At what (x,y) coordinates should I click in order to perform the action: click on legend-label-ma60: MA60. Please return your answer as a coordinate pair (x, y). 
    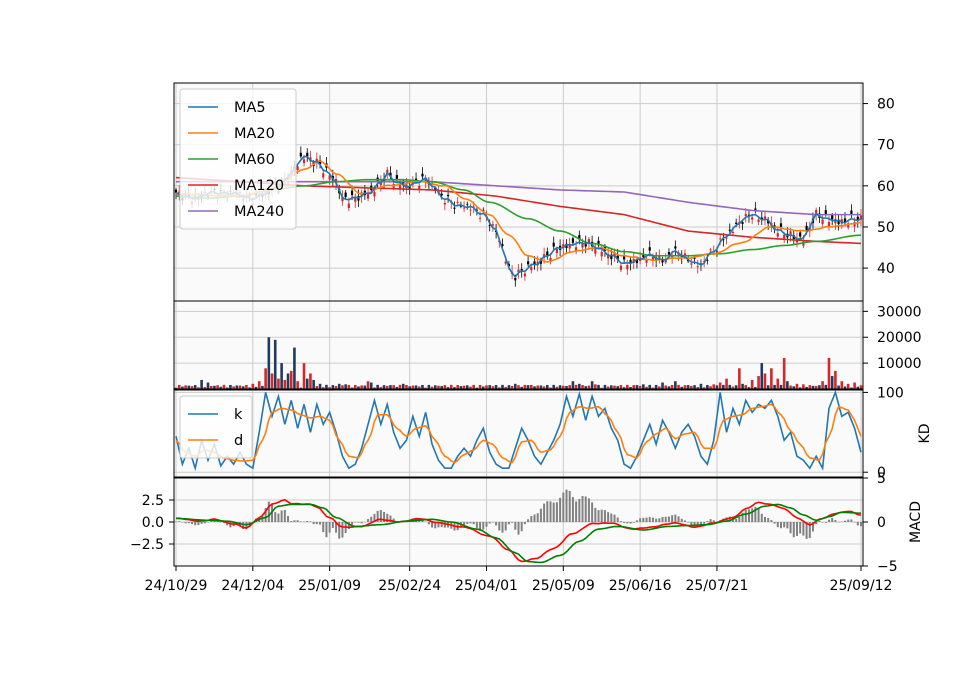
    Looking at the image, I should click on (254, 160).